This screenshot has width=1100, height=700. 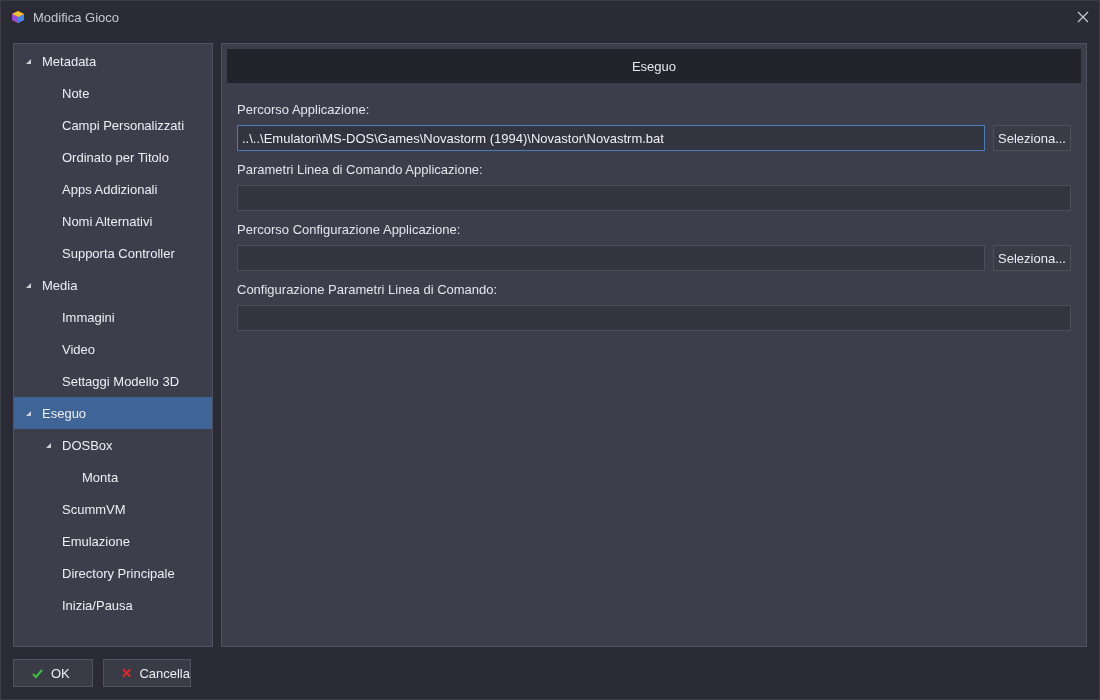 What do you see at coordinates (1083, 17) in the screenshot?
I see `close-icon` at bounding box center [1083, 17].